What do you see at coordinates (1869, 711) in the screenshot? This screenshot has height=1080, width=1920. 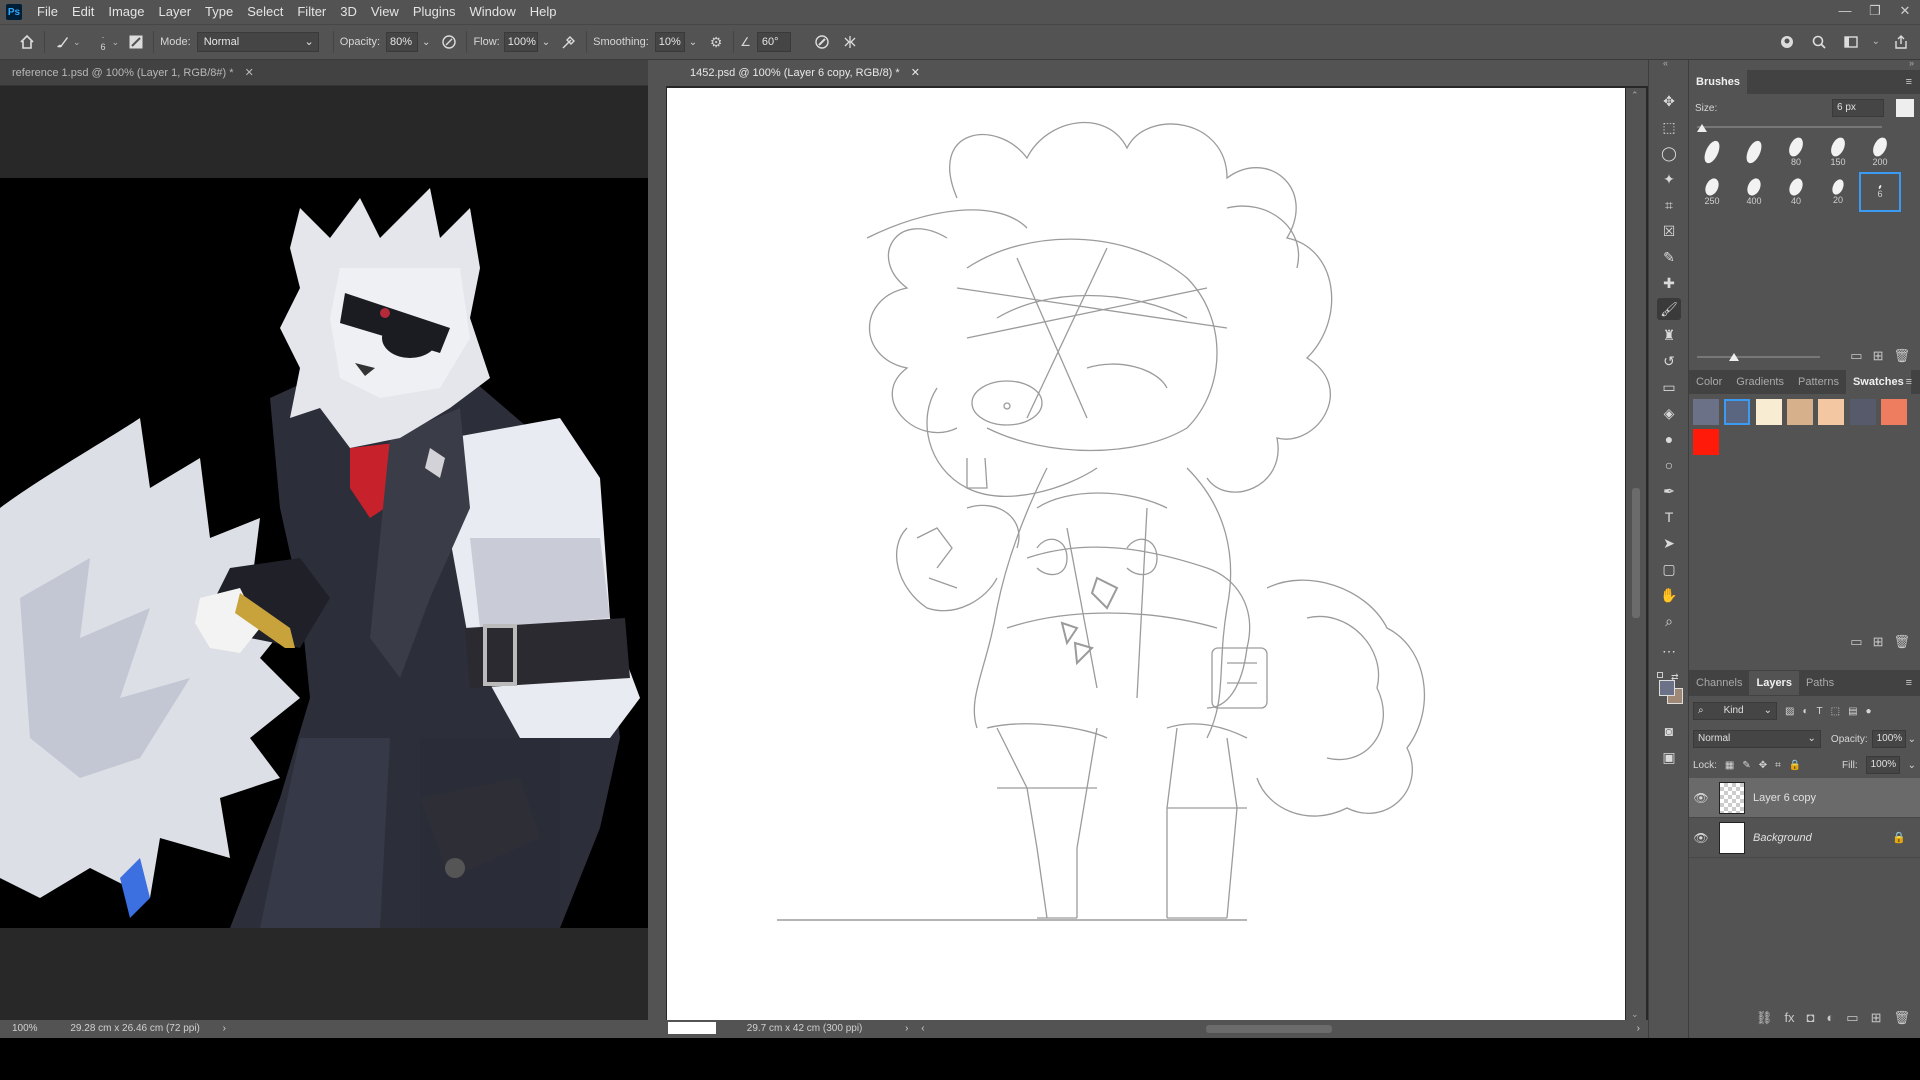 I see `filter-toggle-icon: ●` at bounding box center [1869, 711].